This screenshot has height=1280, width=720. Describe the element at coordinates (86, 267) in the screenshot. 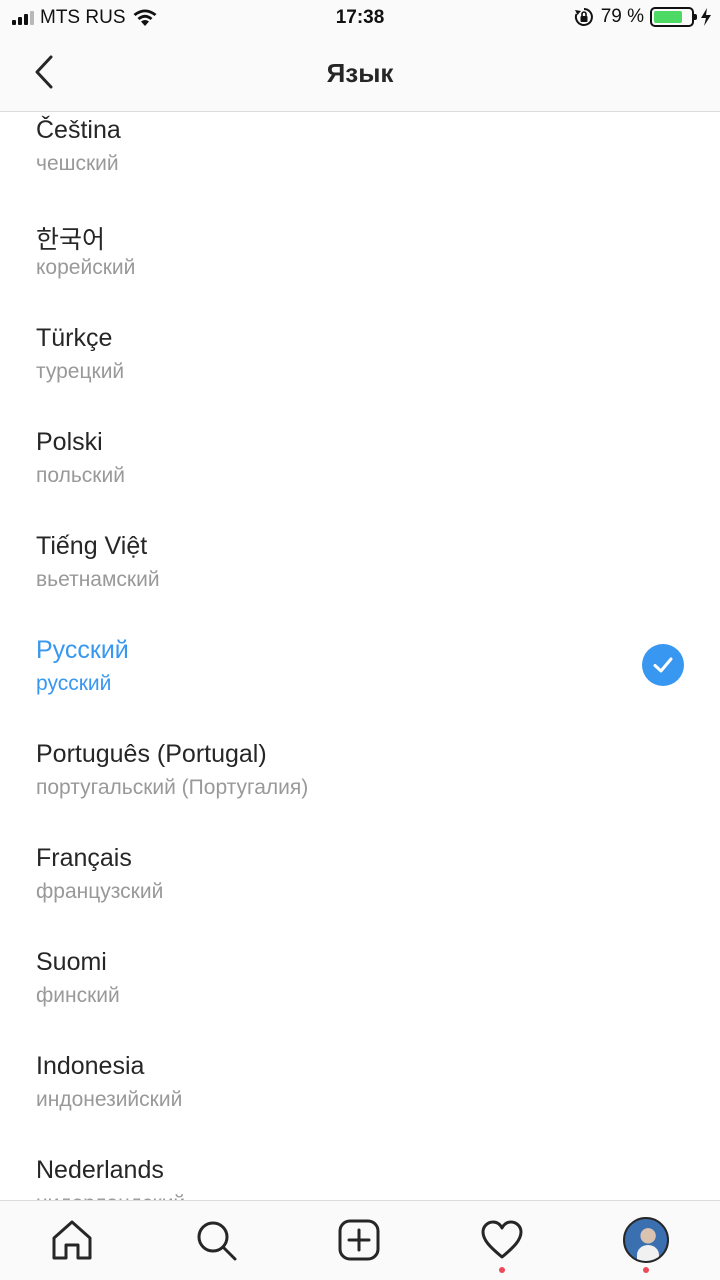

I see `language-native-name: корейский` at that location.